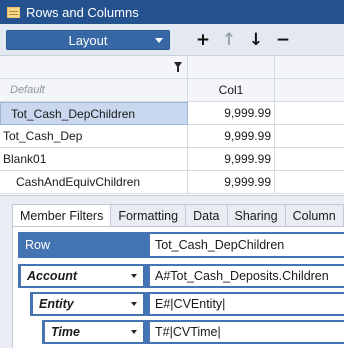  I want to click on window-title: Rows and Columns, so click(82, 12).